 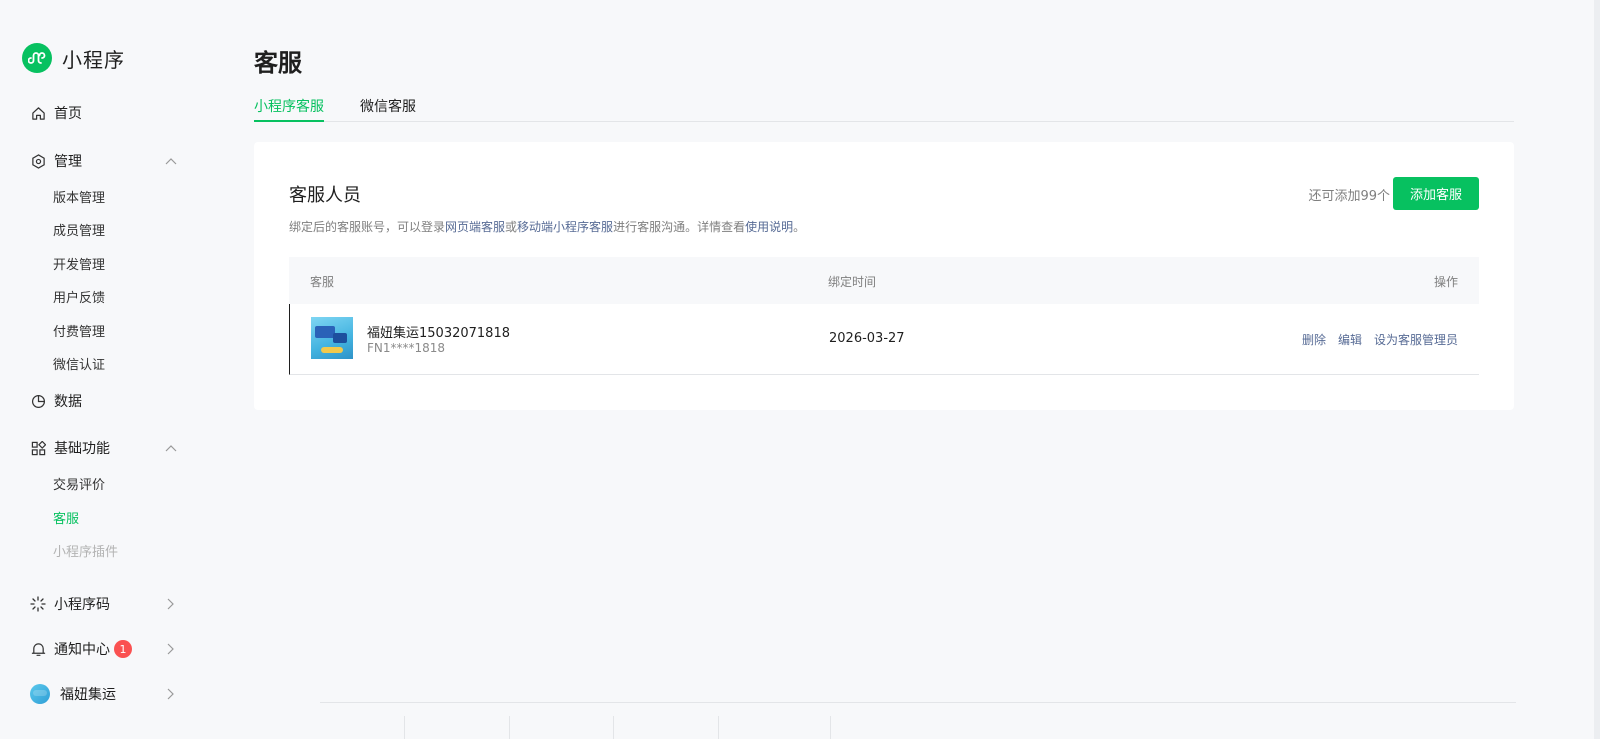 I want to click on bind-time: 2026-03-27, so click(x=867, y=338).